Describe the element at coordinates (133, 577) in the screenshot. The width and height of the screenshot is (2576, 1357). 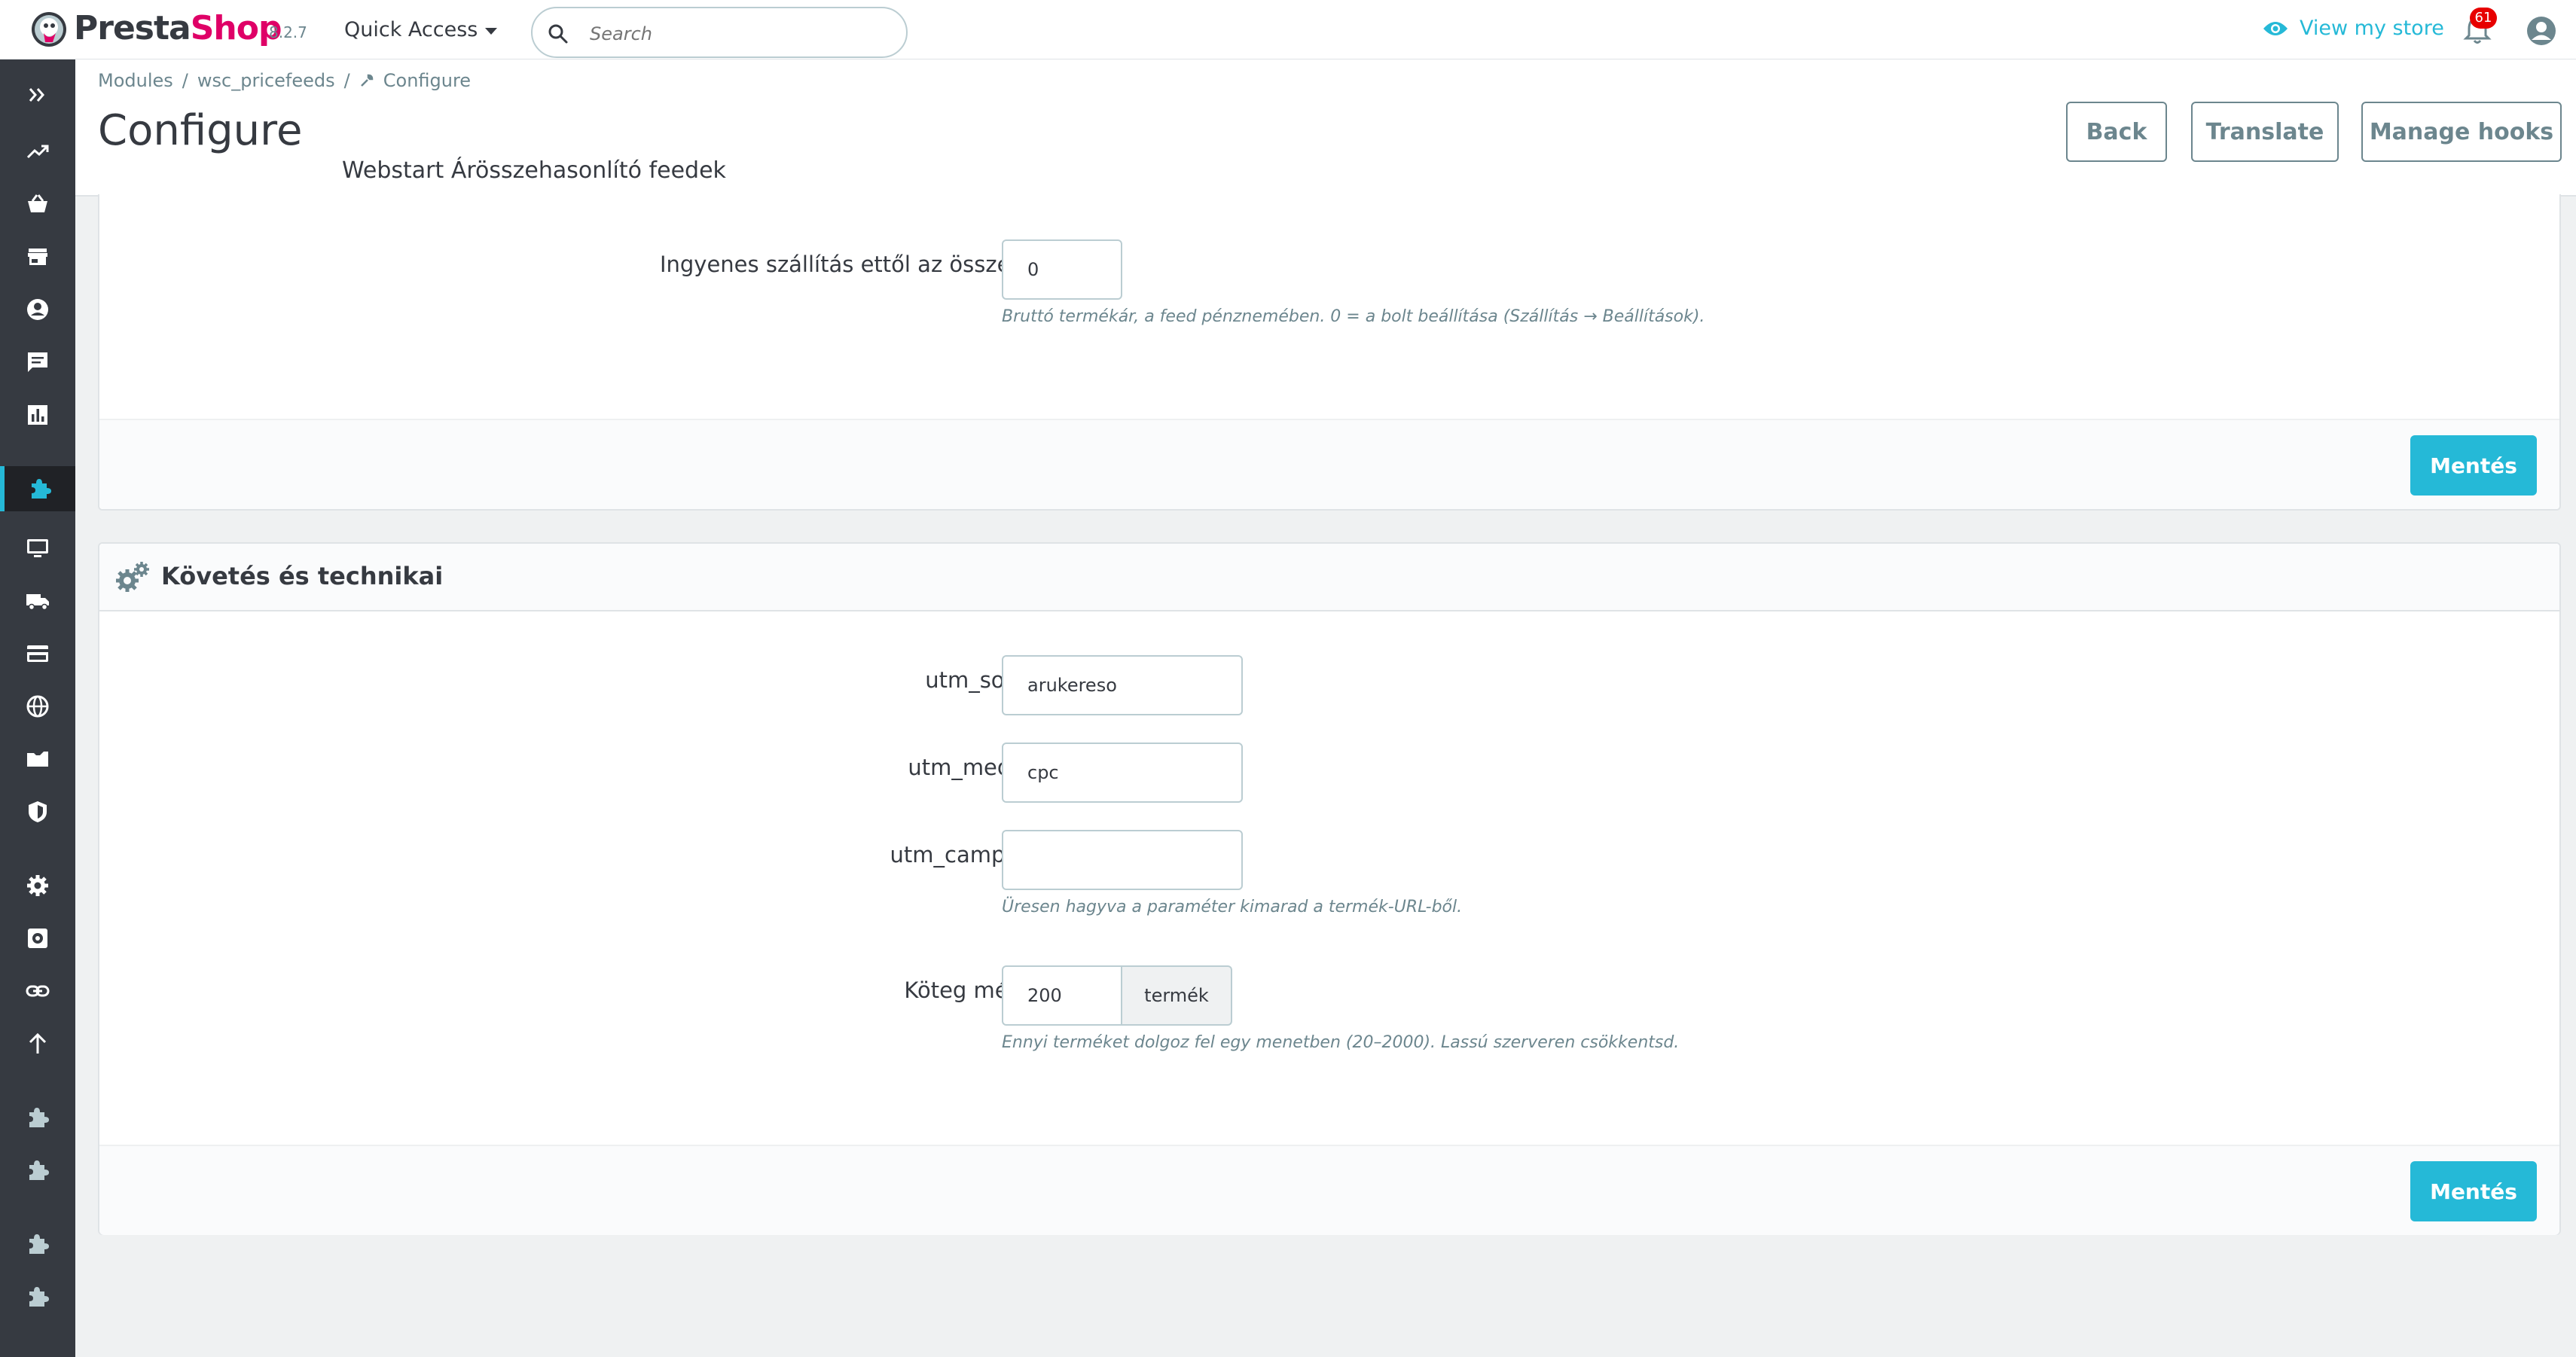
I see `gears-icon` at that location.